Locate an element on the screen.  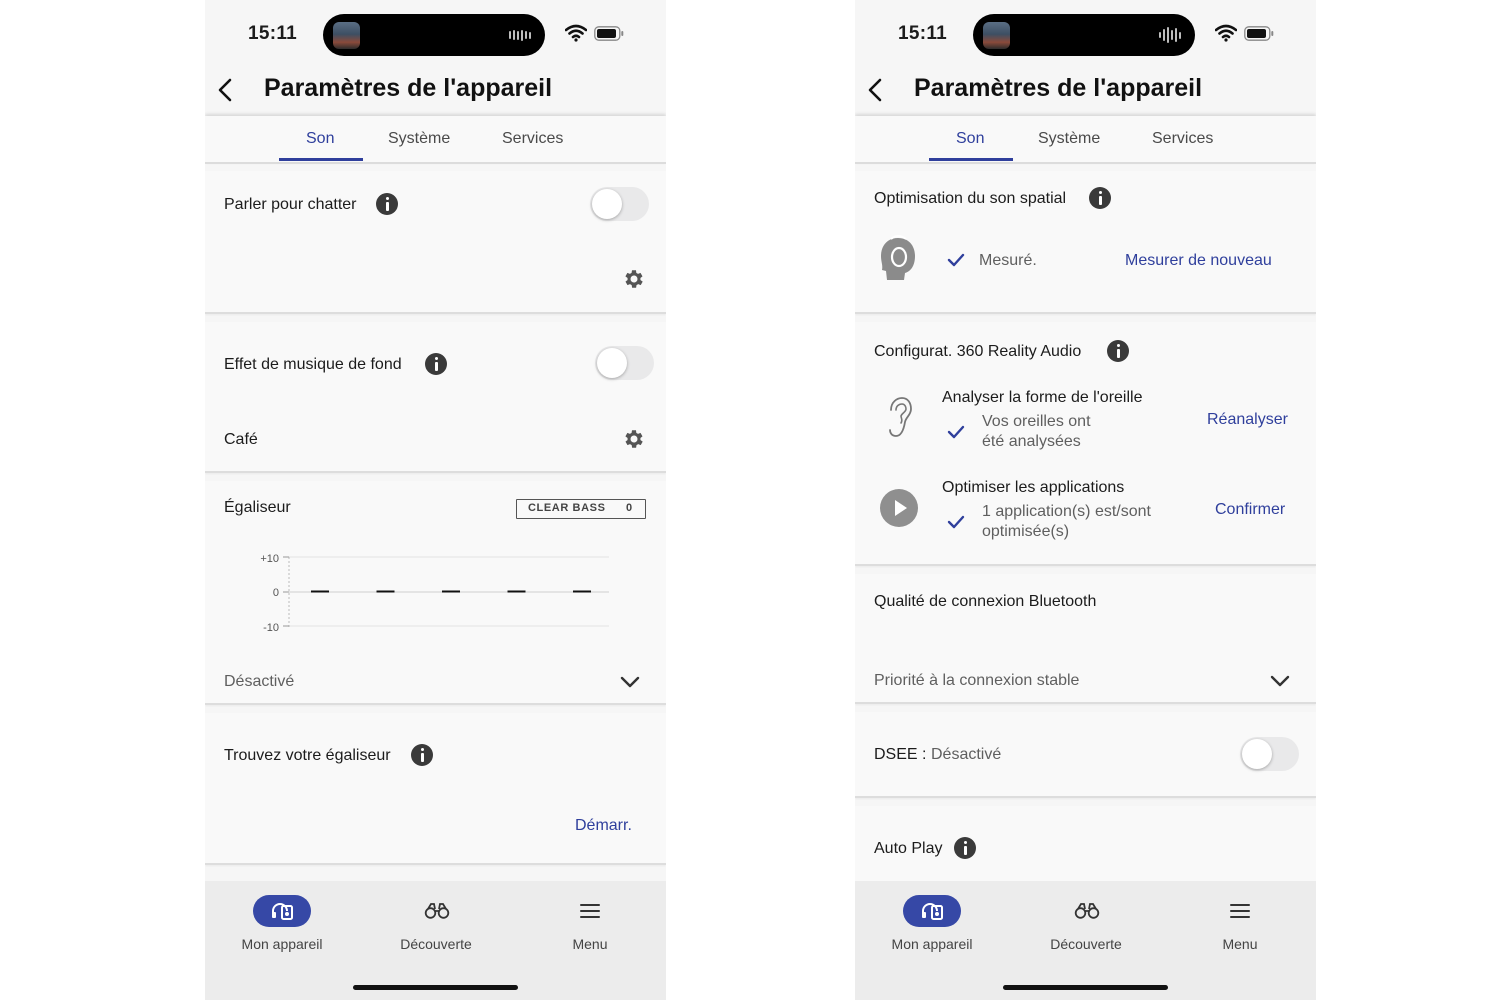
measure-again-link: Mesurer de nouveau is located at coordinates (1198, 261).